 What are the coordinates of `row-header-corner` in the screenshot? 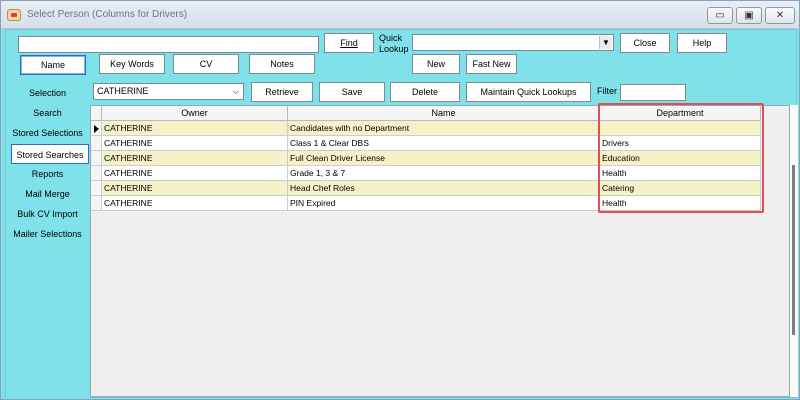 It's located at (96, 113).